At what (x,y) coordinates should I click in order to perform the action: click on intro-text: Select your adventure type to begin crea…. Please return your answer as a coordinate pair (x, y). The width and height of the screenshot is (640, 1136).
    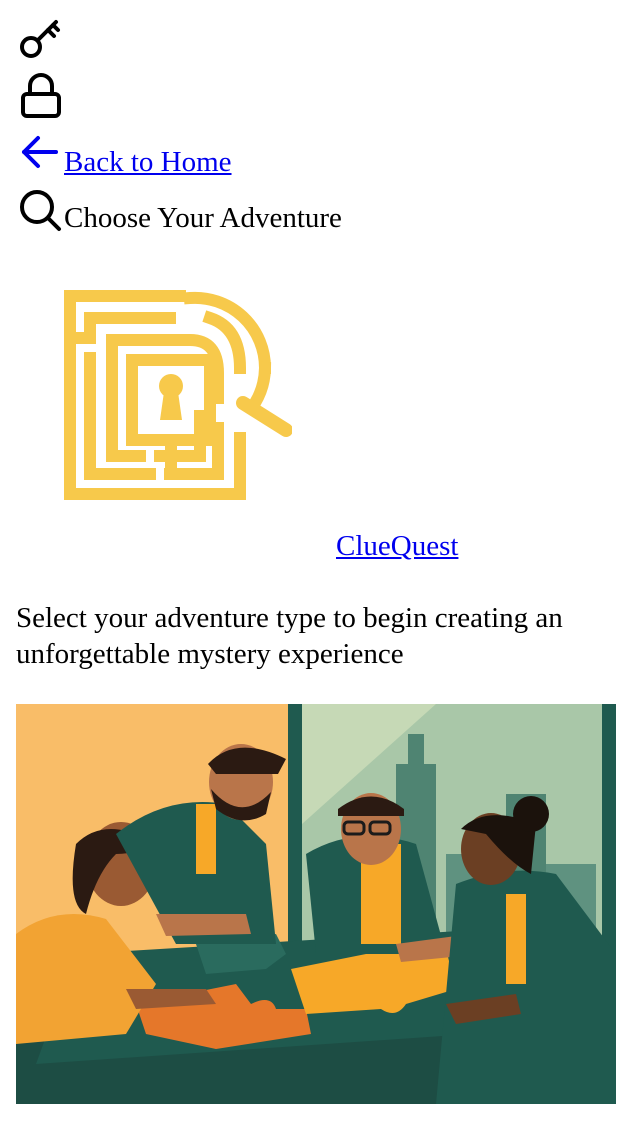
    Looking at the image, I should click on (289, 636).